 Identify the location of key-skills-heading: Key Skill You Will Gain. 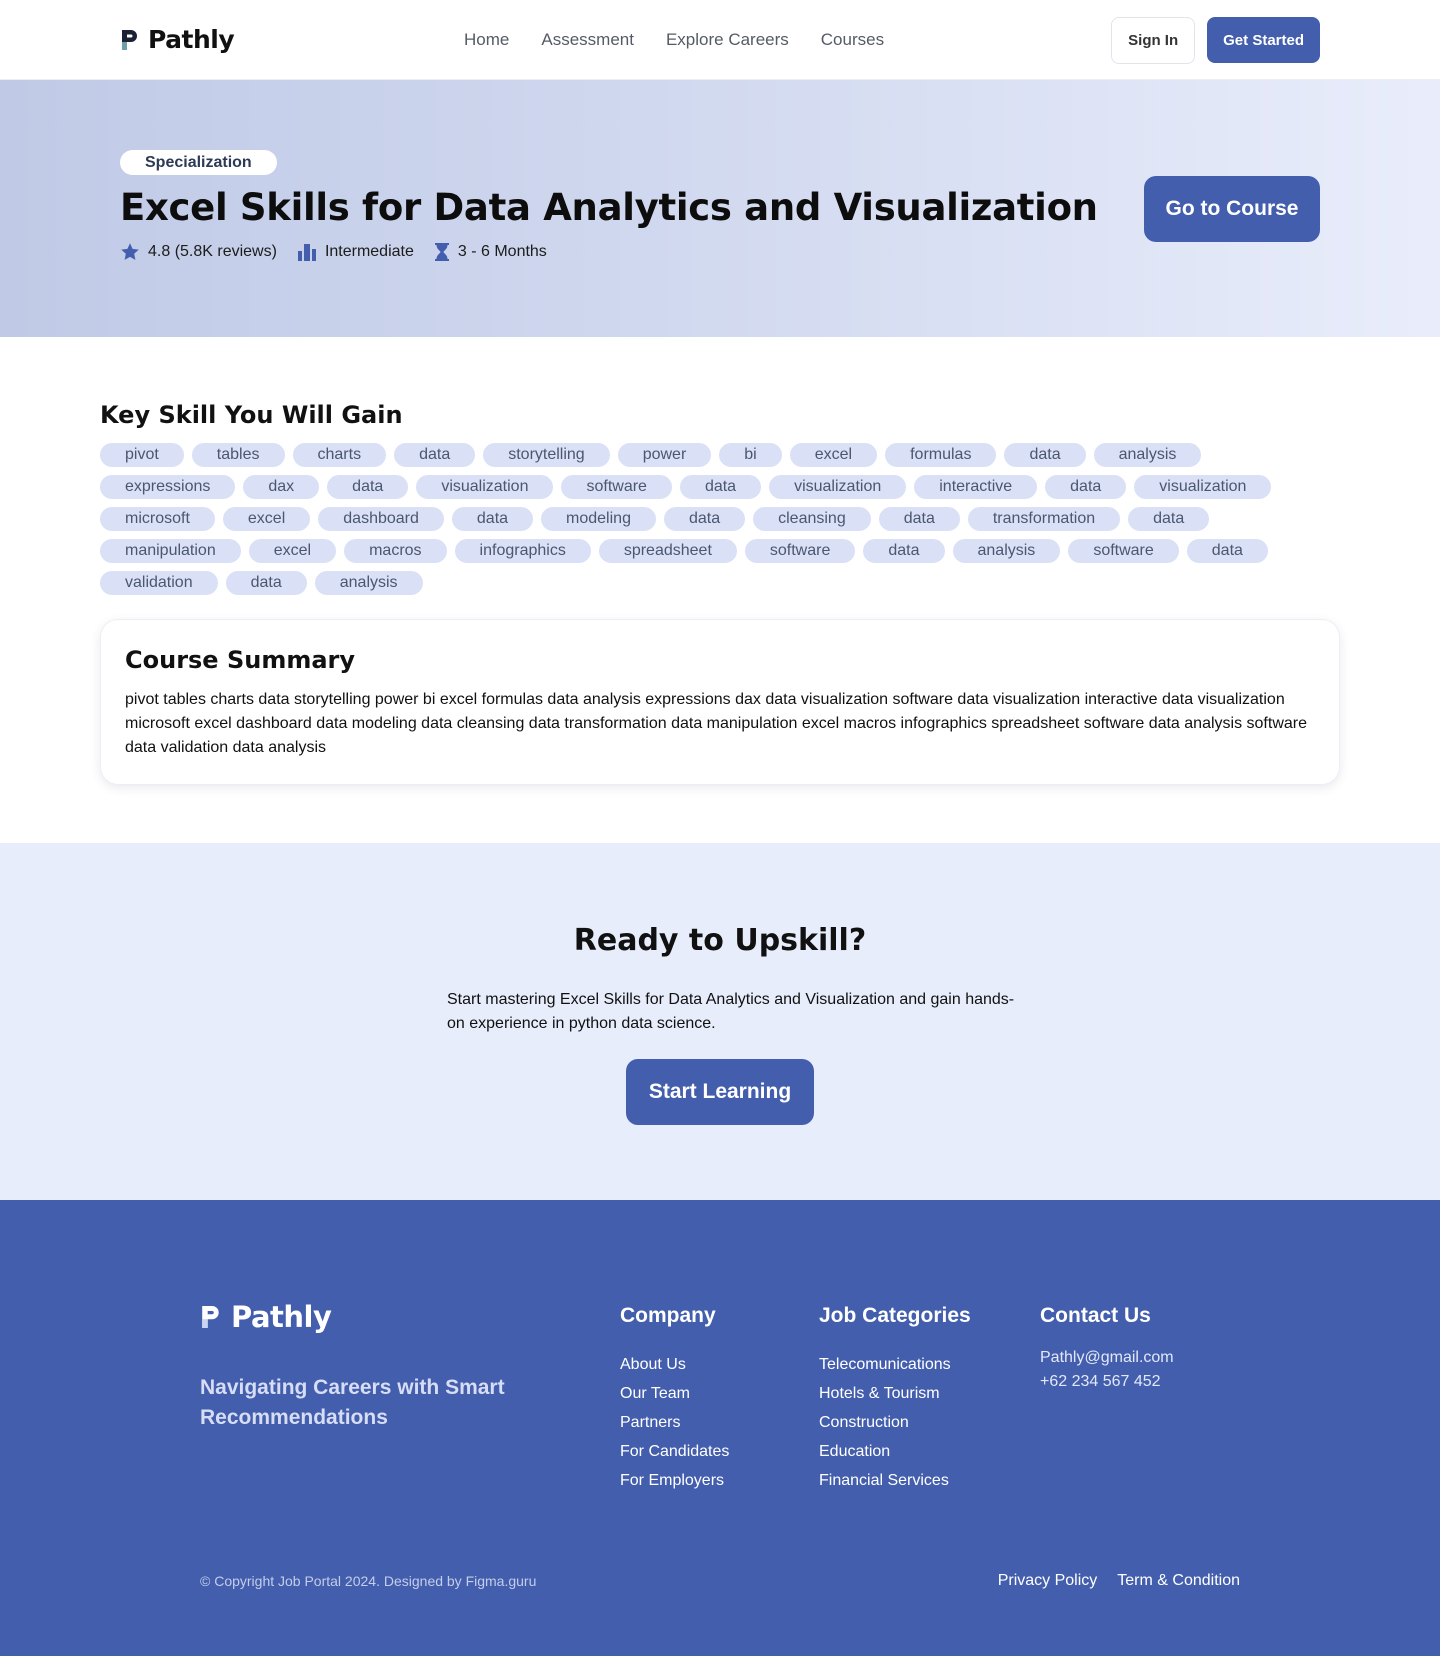
(251, 415).